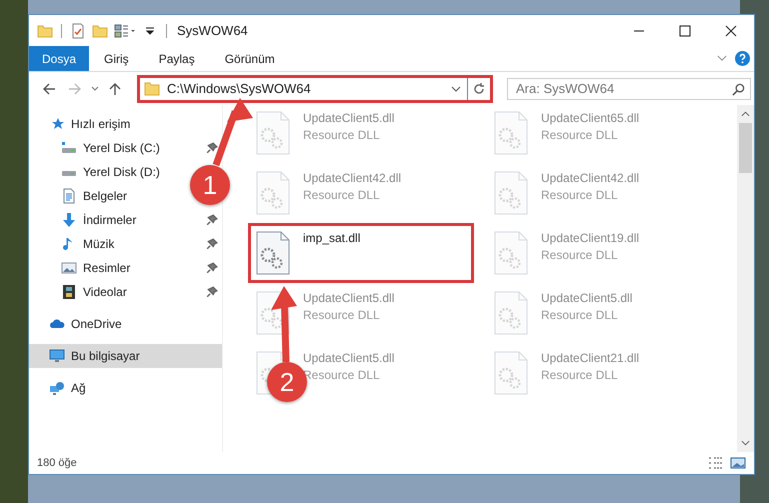 The image size is (769, 503). I want to click on document-icon, so click(69, 196).